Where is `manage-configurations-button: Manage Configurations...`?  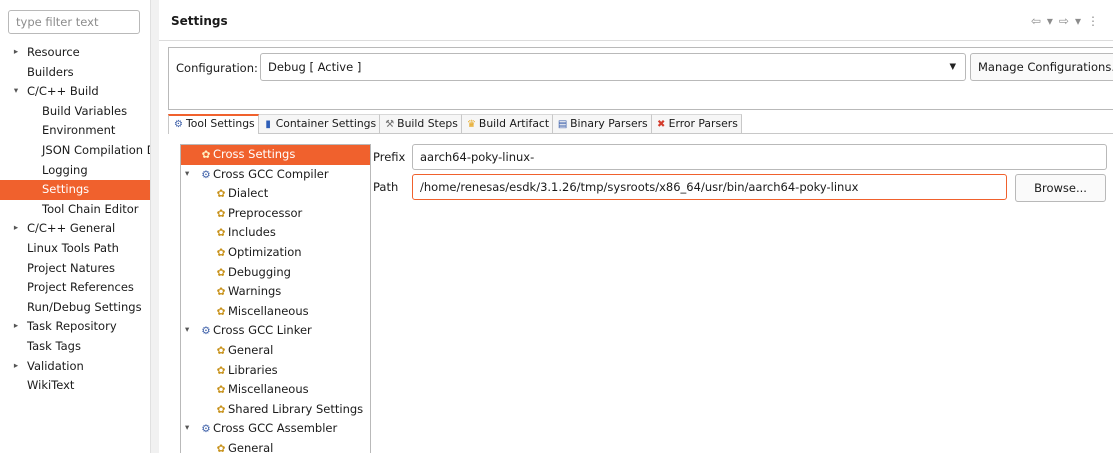 manage-configurations-button: Manage Configurations... is located at coordinates (1041, 67).